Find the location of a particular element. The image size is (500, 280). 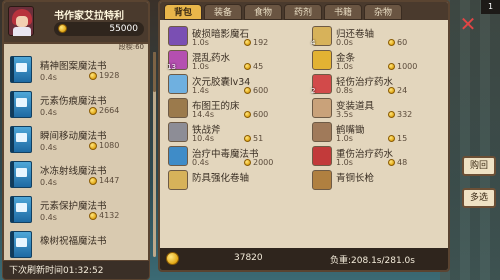

scroll-icon: 4 is located at coordinates (321, 36).